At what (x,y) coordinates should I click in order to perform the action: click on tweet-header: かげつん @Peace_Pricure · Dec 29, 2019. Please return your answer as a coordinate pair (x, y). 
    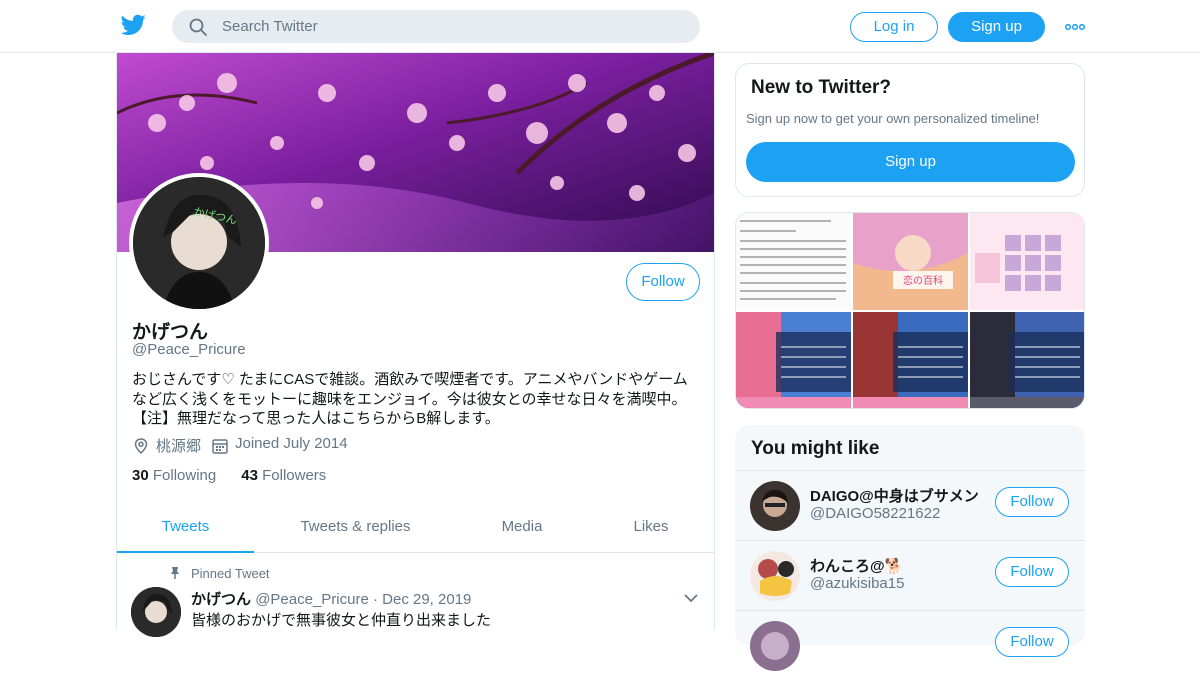
    Looking at the image, I should click on (331, 598).